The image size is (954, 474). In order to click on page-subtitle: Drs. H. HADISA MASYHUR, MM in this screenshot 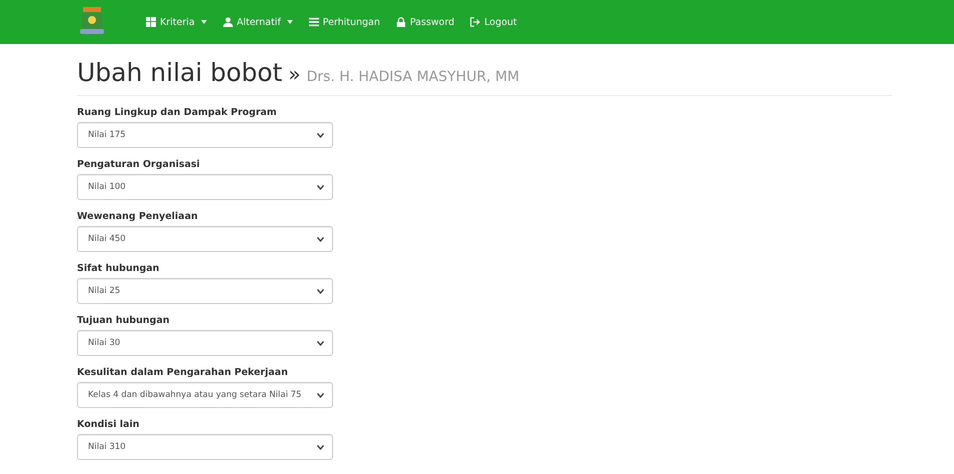, I will do `click(413, 77)`.